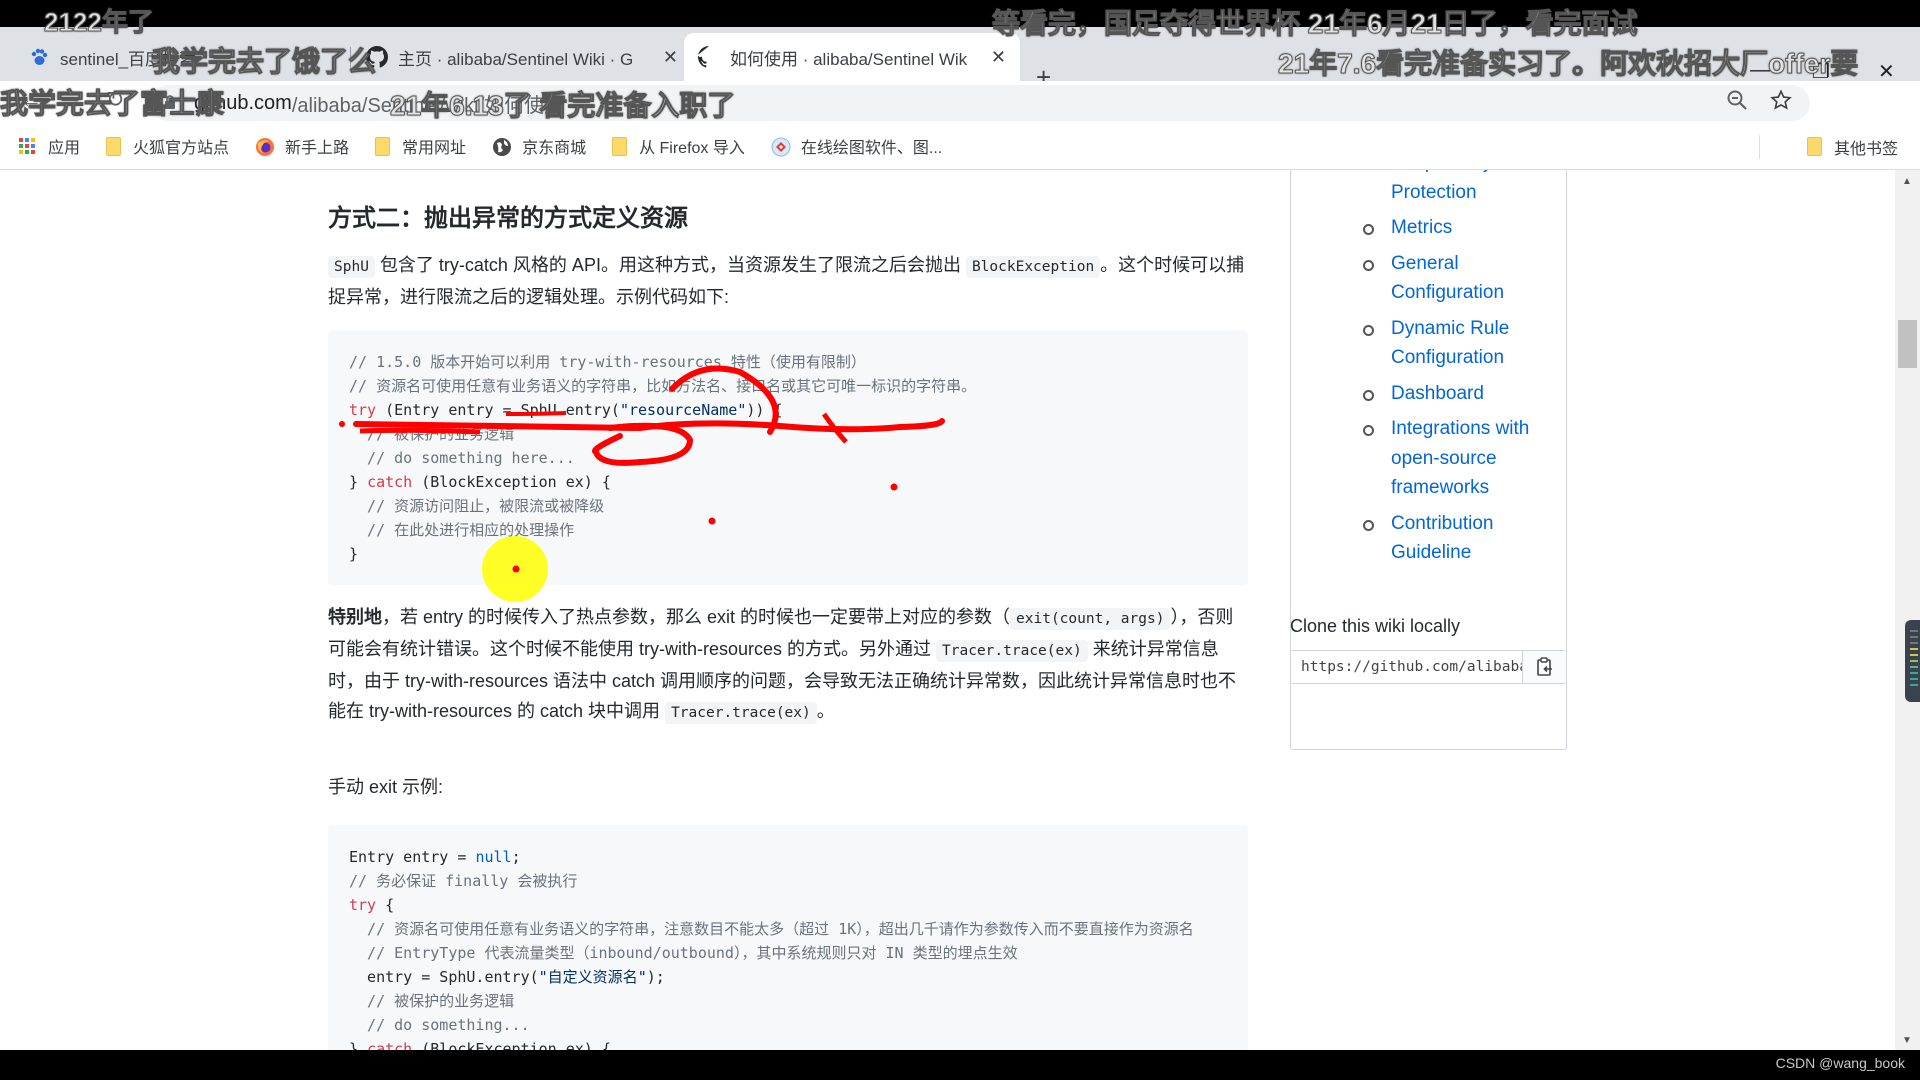 This screenshot has width=1920, height=1080. What do you see at coordinates (1865, 149) in the screenshot?
I see `bookmark-label: 其他书签` at bounding box center [1865, 149].